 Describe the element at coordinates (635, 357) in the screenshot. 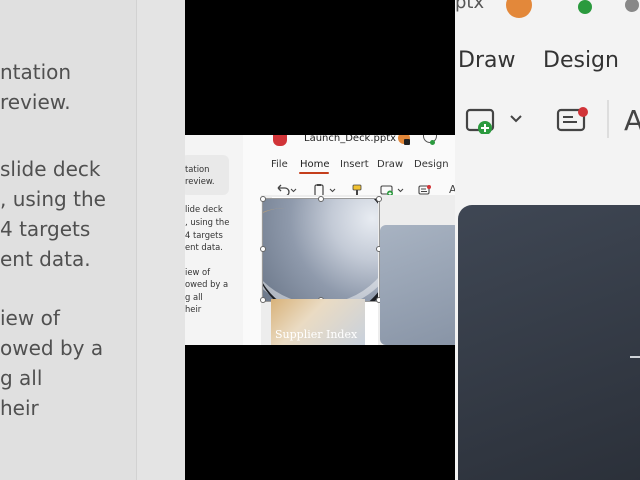

I see `bg-slide-line` at that location.